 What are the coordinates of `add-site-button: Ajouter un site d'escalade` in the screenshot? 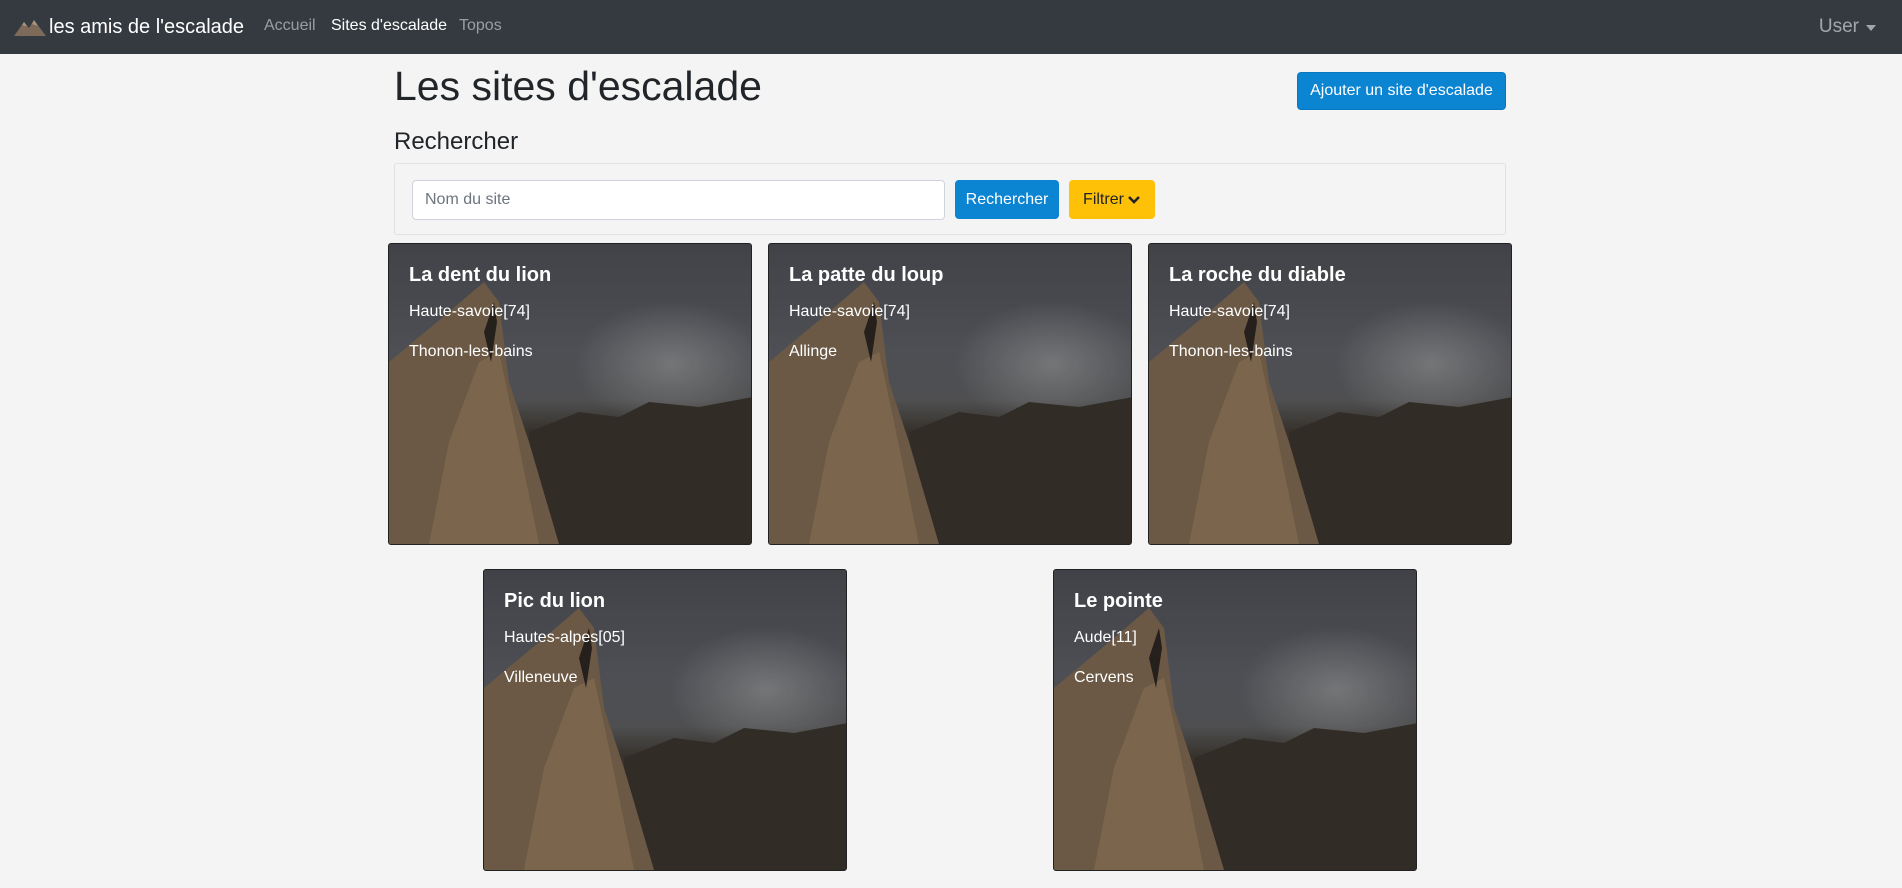 It's located at (1401, 91).